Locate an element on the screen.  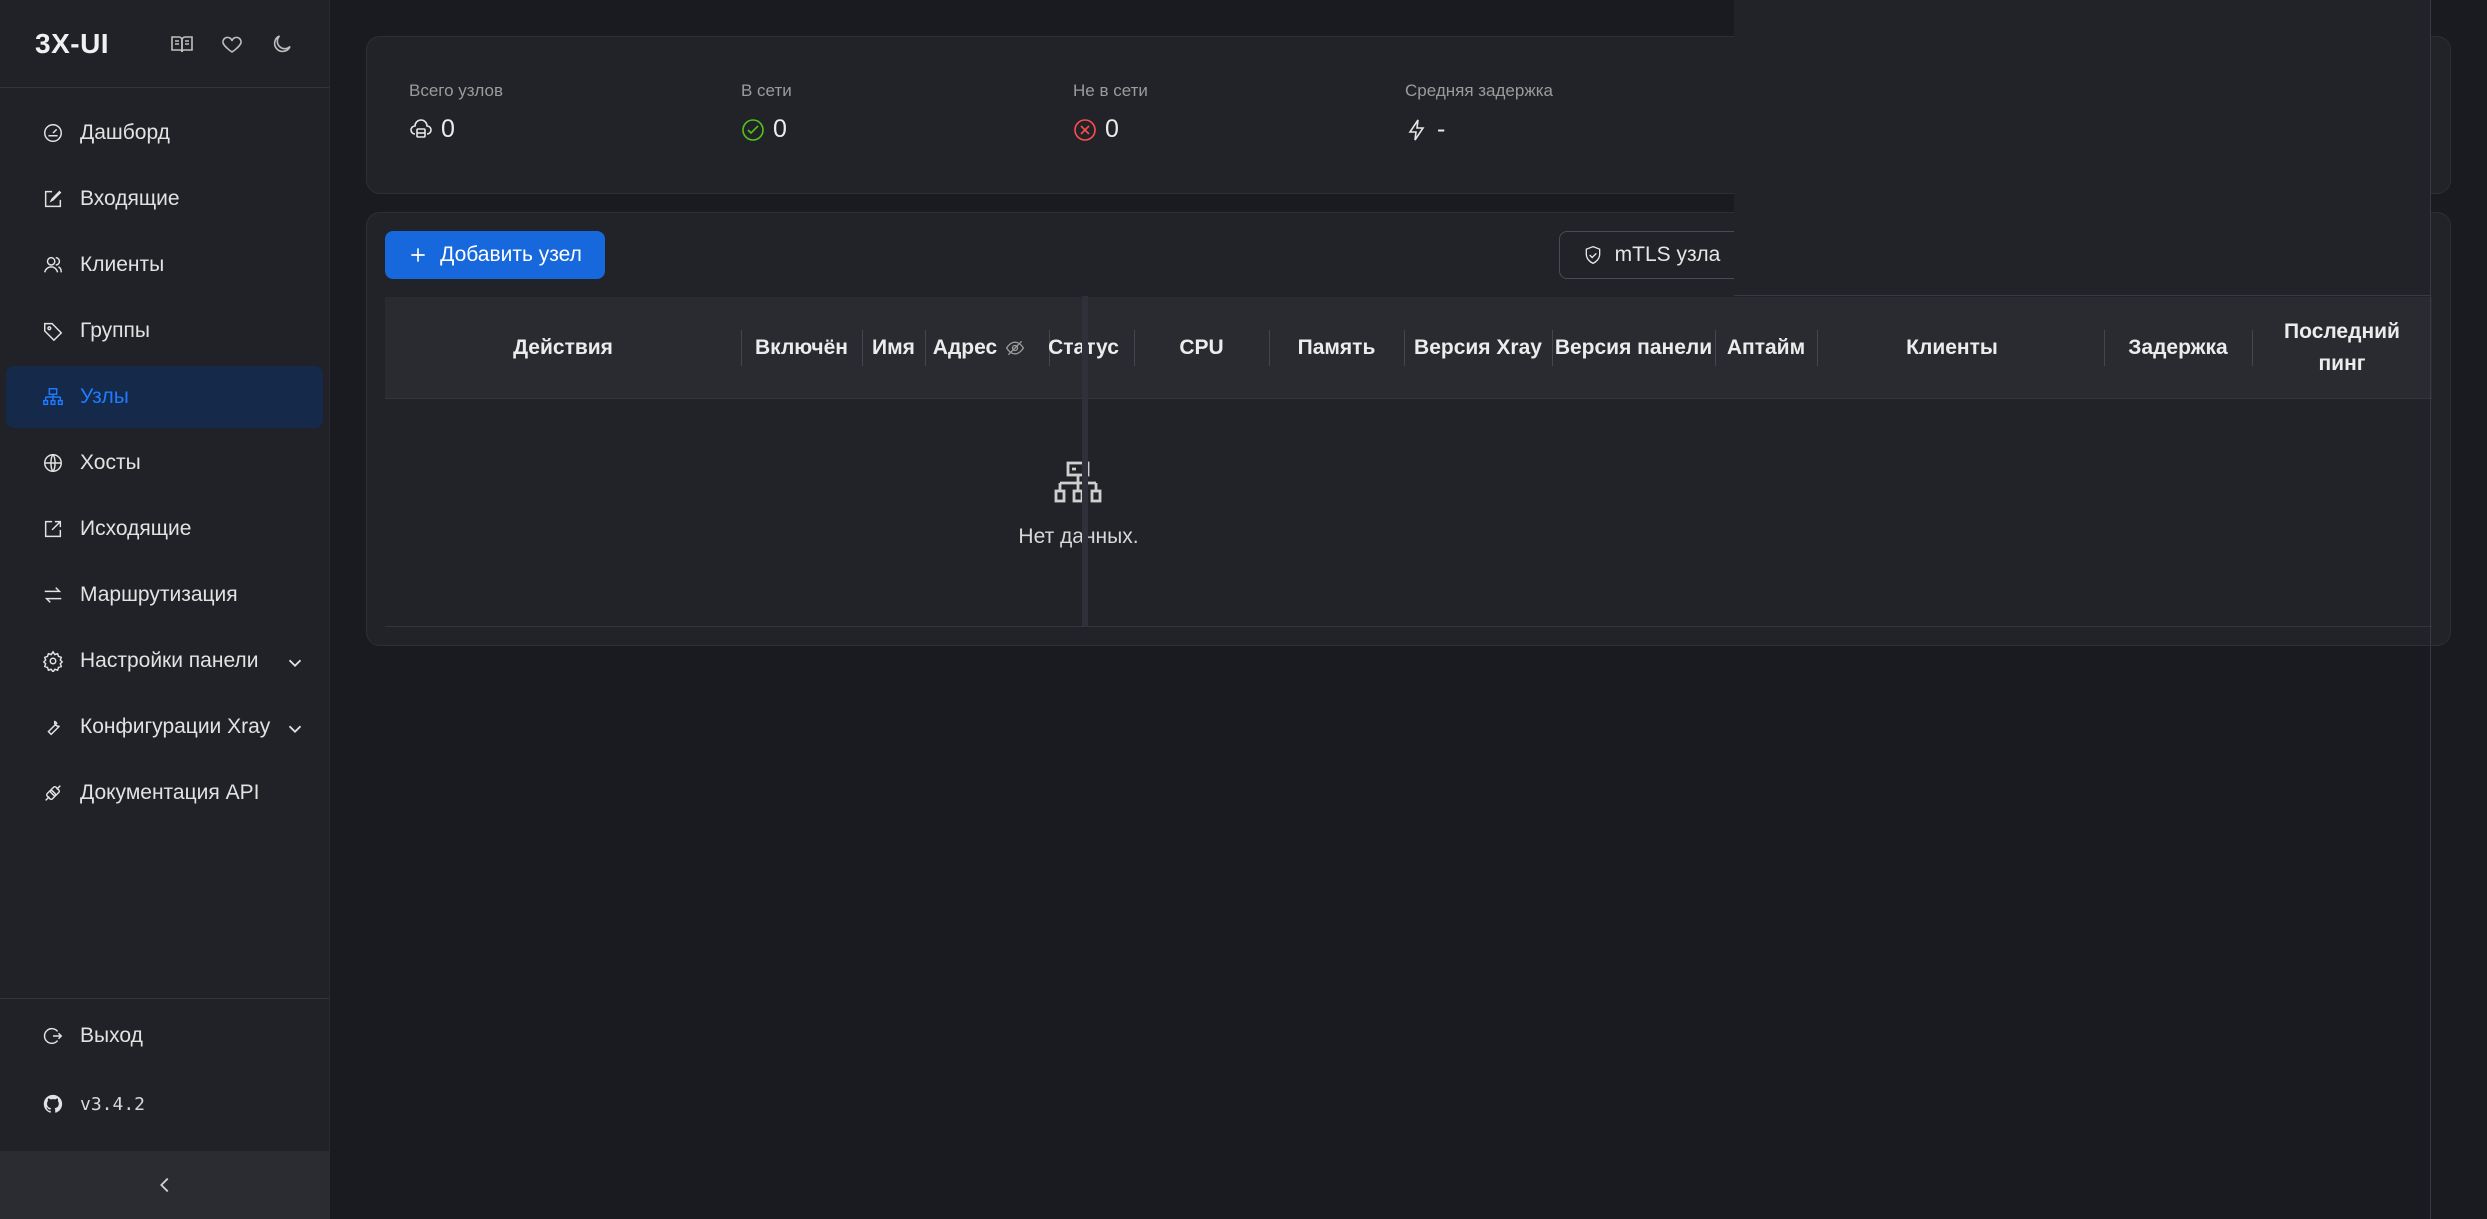
thunderbolt-icon is located at coordinates (1416, 129).